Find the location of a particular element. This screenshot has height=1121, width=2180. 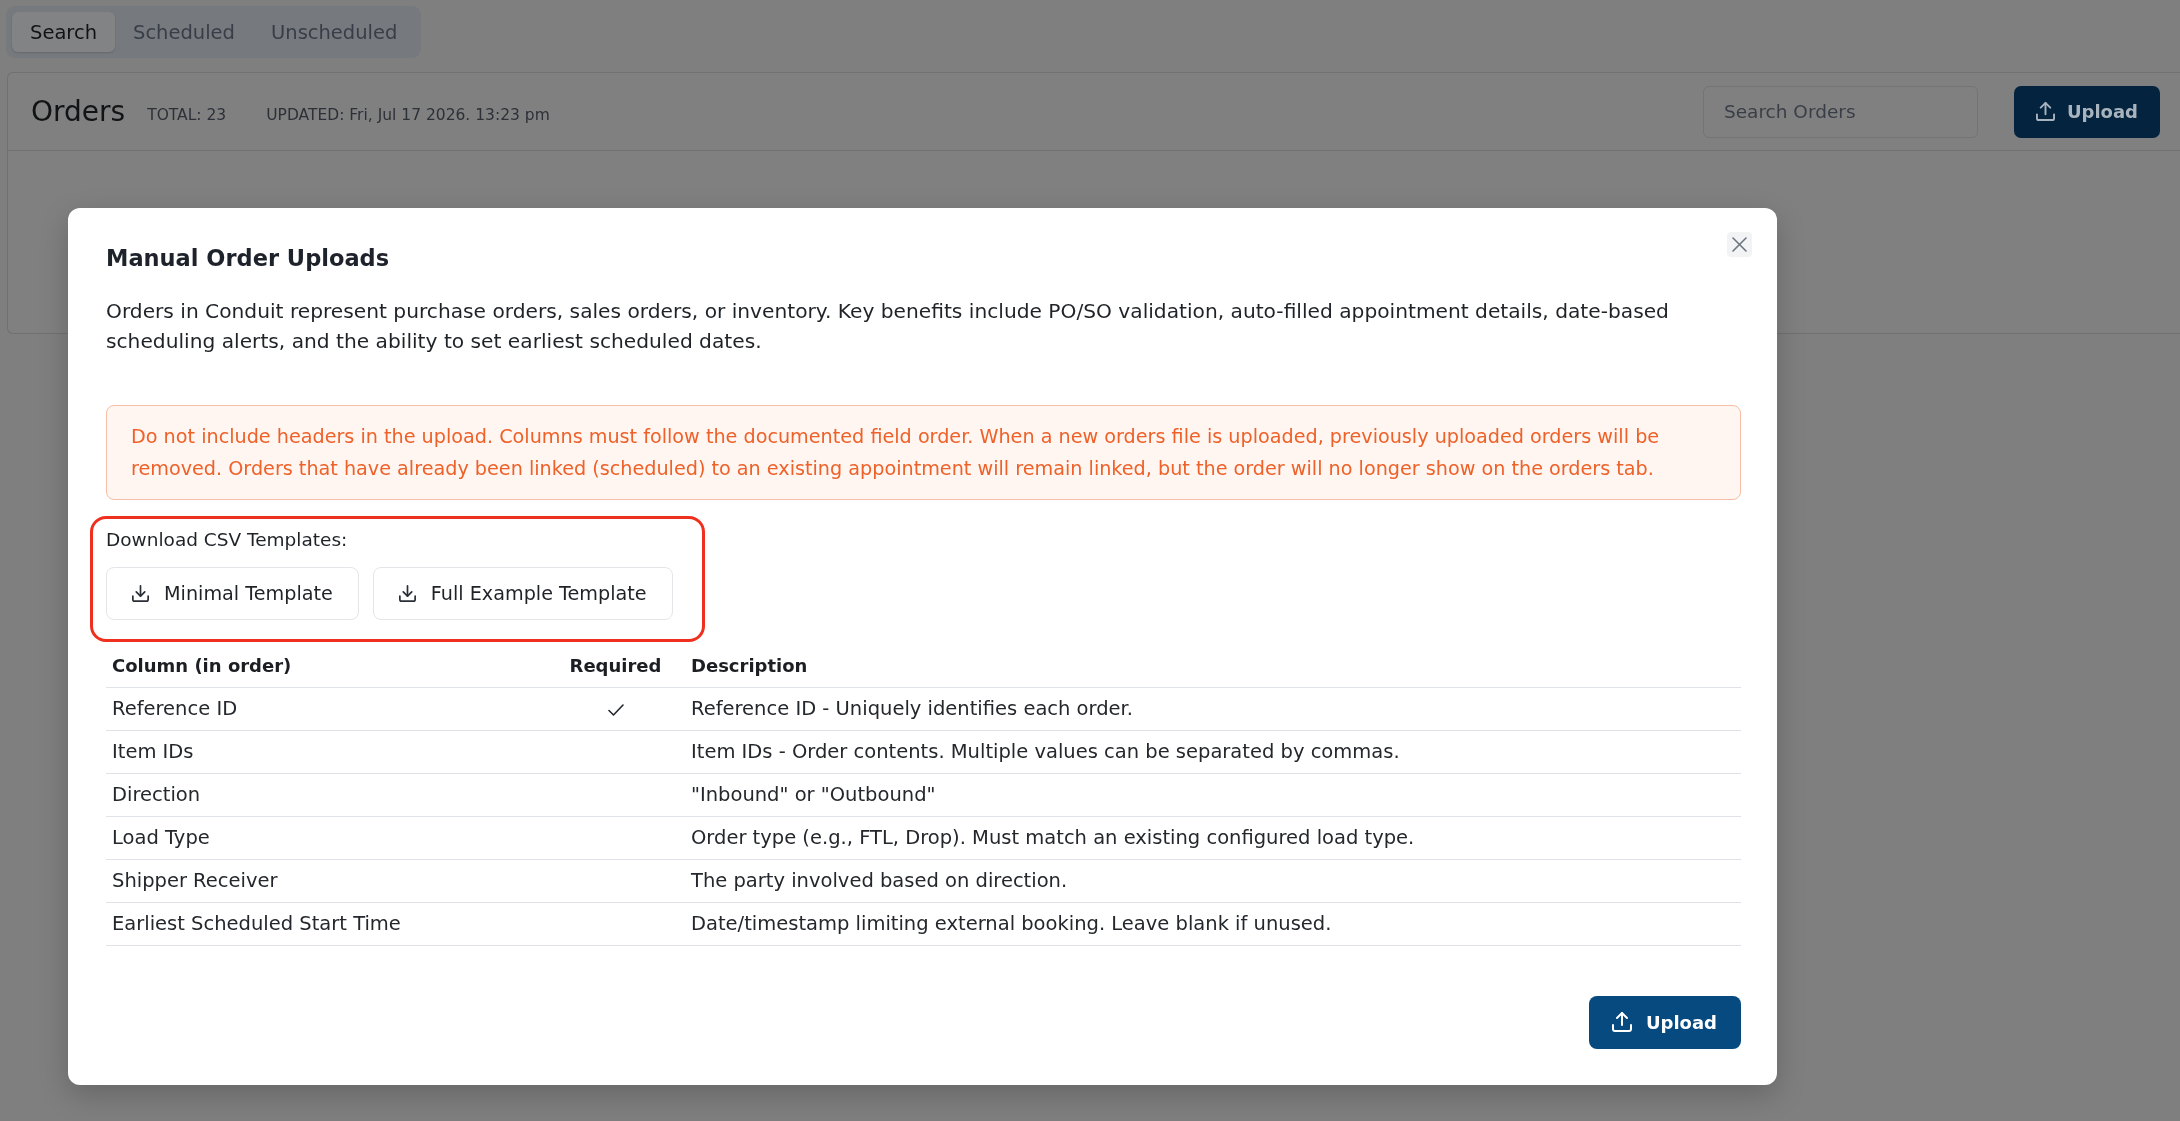

table-cell: Direction is located at coordinates (326, 794).